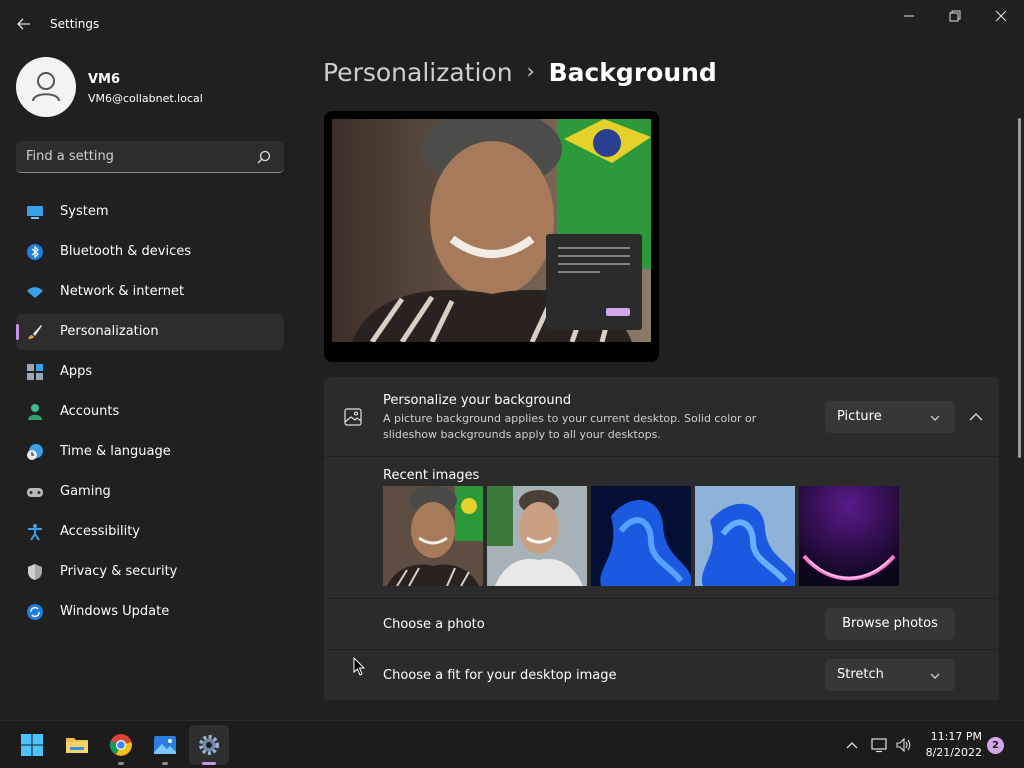 The image size is (1024, 768). What do you see at coordinates (951, 752) in the screenshot?
I see `clock-date: 8/21/2022` at bounding box center [951, 752].